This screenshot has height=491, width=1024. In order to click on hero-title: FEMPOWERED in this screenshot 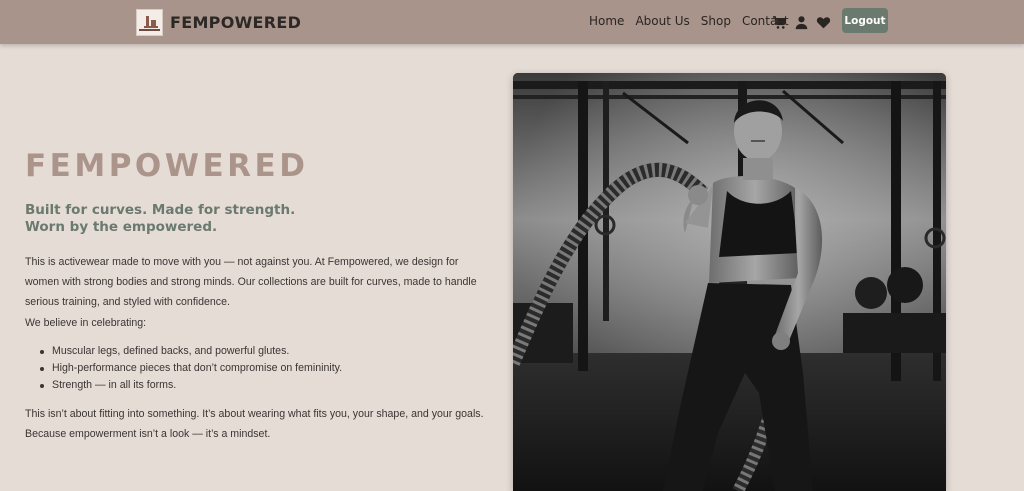, I will do `click(167, 166)`.